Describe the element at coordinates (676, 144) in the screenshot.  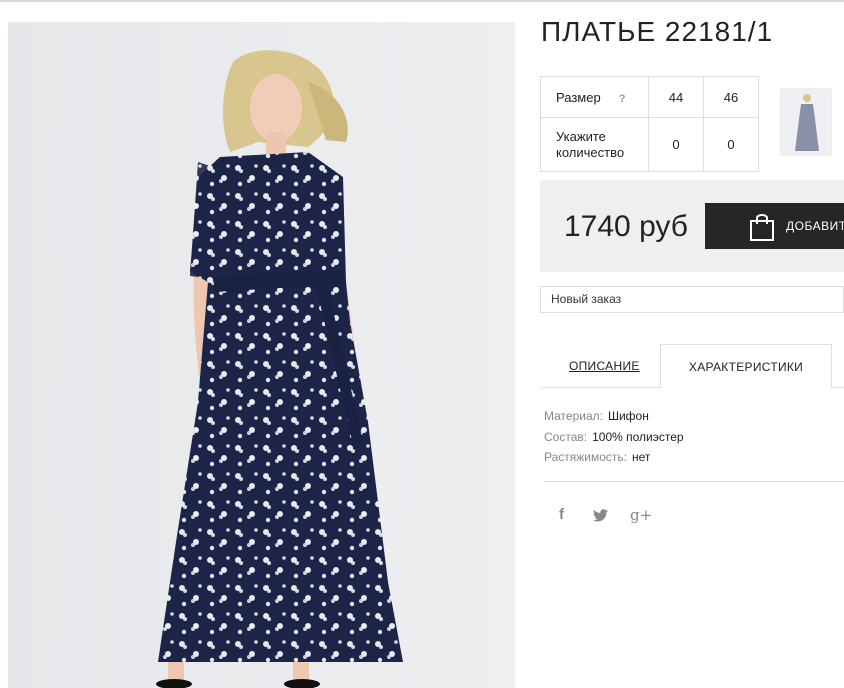
I see `quantity-input-44: 0` at that location.